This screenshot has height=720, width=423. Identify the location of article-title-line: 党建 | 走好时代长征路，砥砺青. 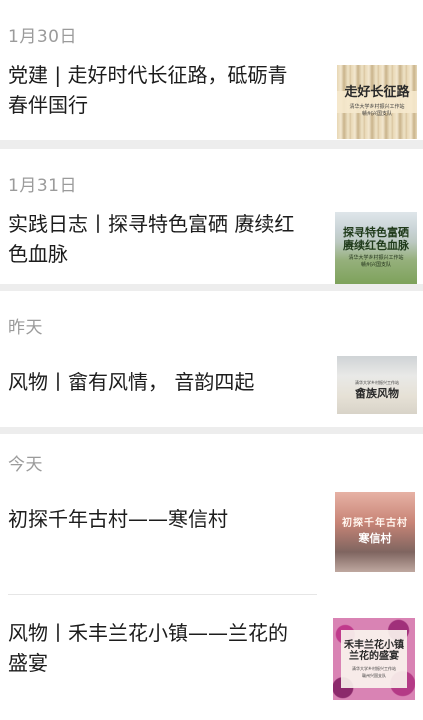
(148, 75).